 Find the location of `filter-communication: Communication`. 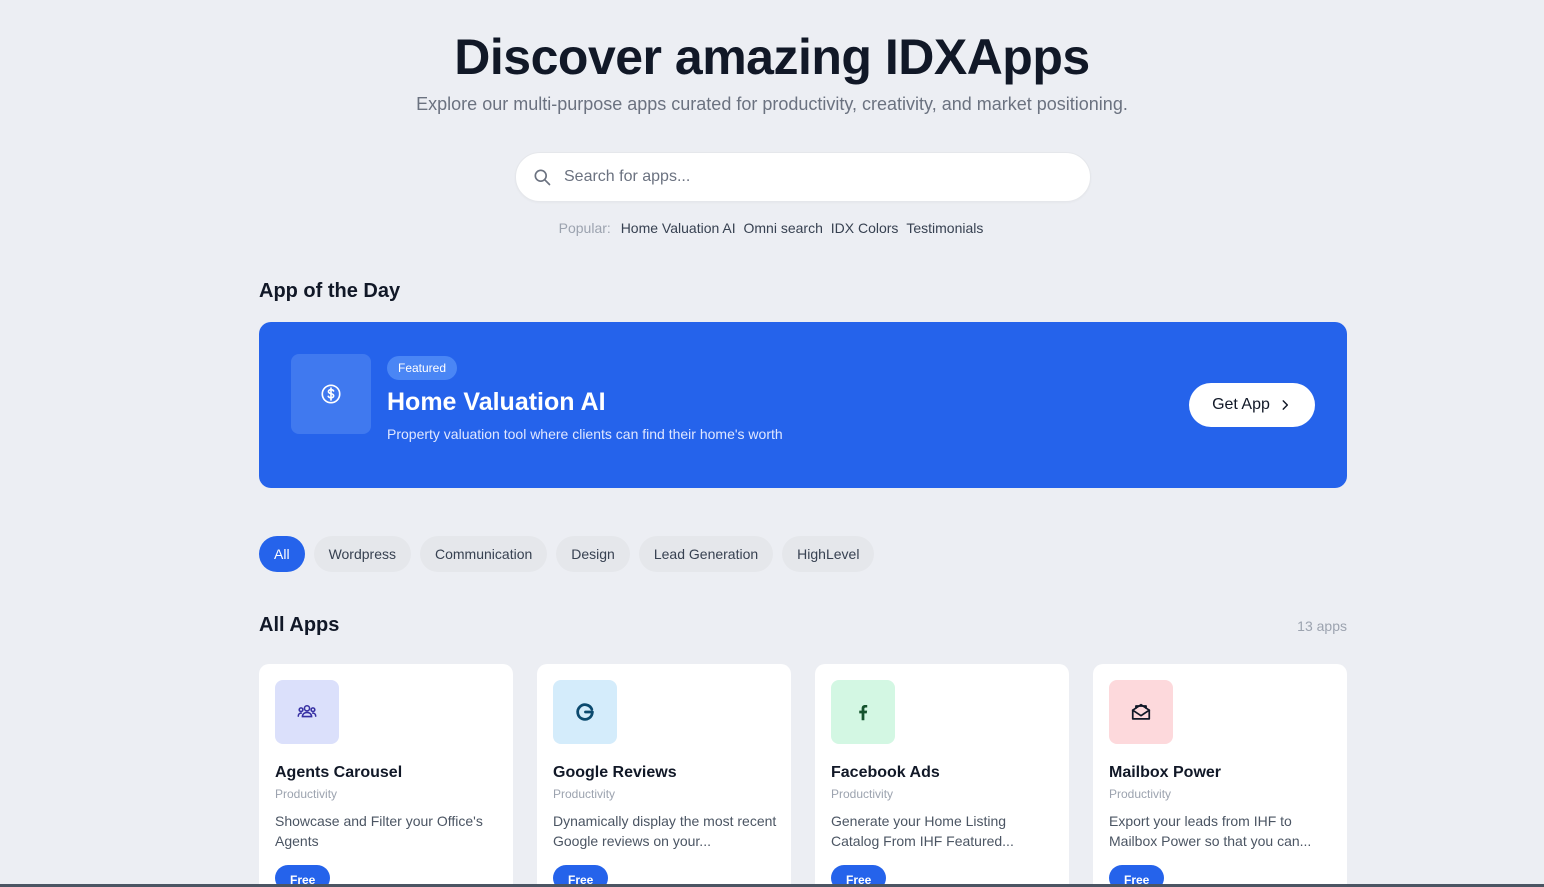

filter-communication: Communication is located at coordinates (484, 554).